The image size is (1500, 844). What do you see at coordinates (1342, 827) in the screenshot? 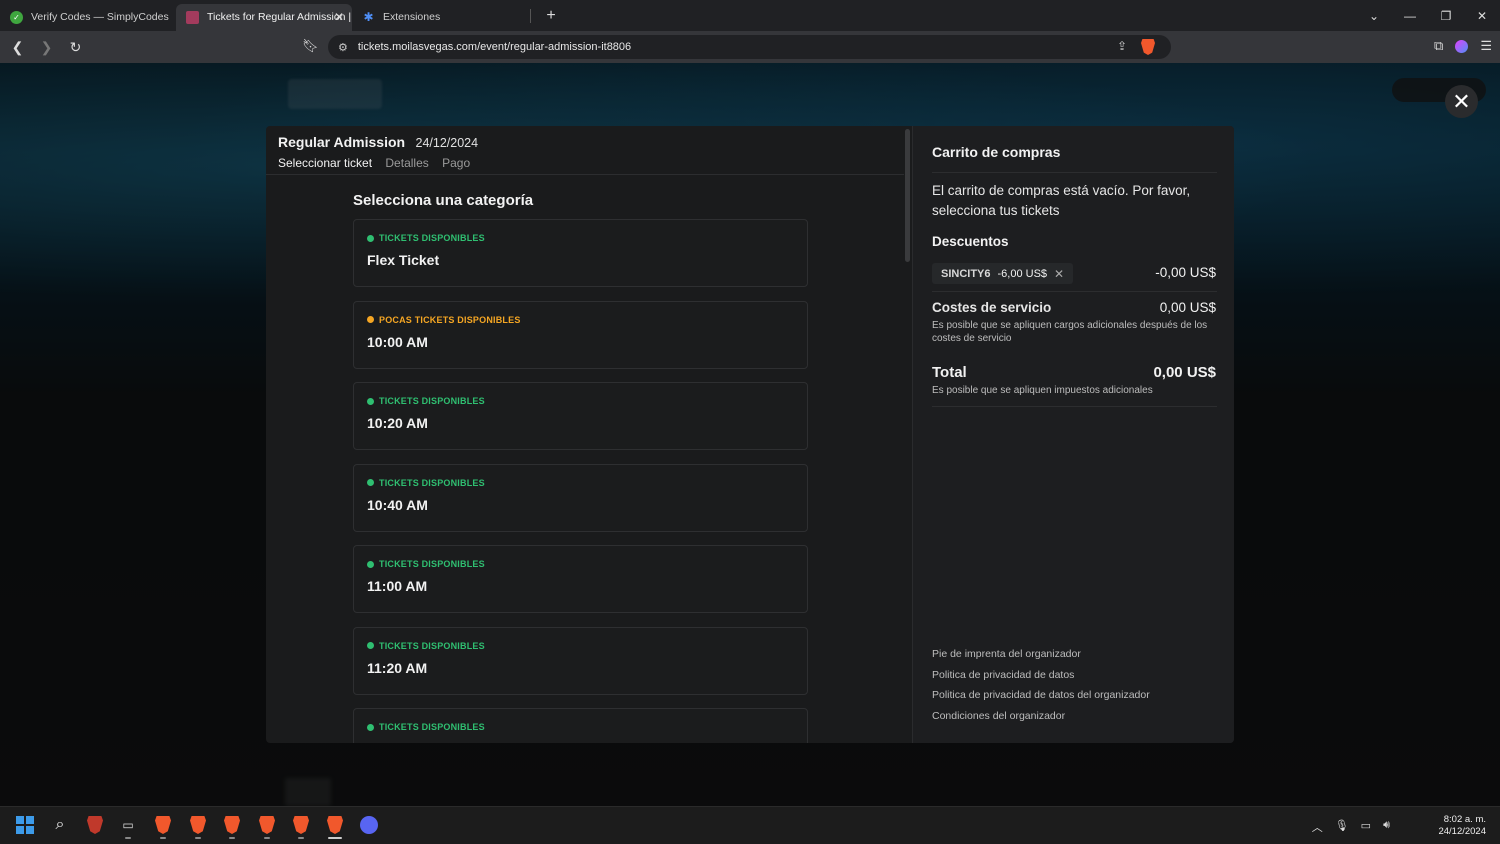
I see `microphone-icon: 🎙︎` at bounding box center [1342, 827].